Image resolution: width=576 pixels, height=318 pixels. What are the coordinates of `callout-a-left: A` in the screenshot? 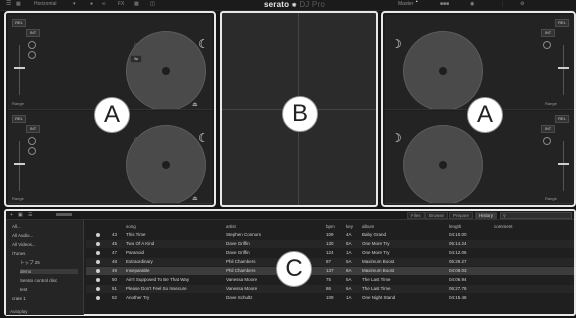 It's located at (112, 115).